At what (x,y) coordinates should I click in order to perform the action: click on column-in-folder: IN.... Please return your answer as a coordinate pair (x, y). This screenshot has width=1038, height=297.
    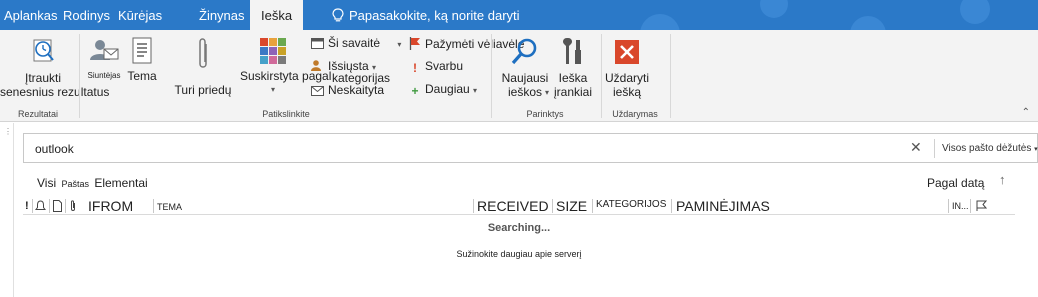
    Looking at the image, I should click on (960, 209).